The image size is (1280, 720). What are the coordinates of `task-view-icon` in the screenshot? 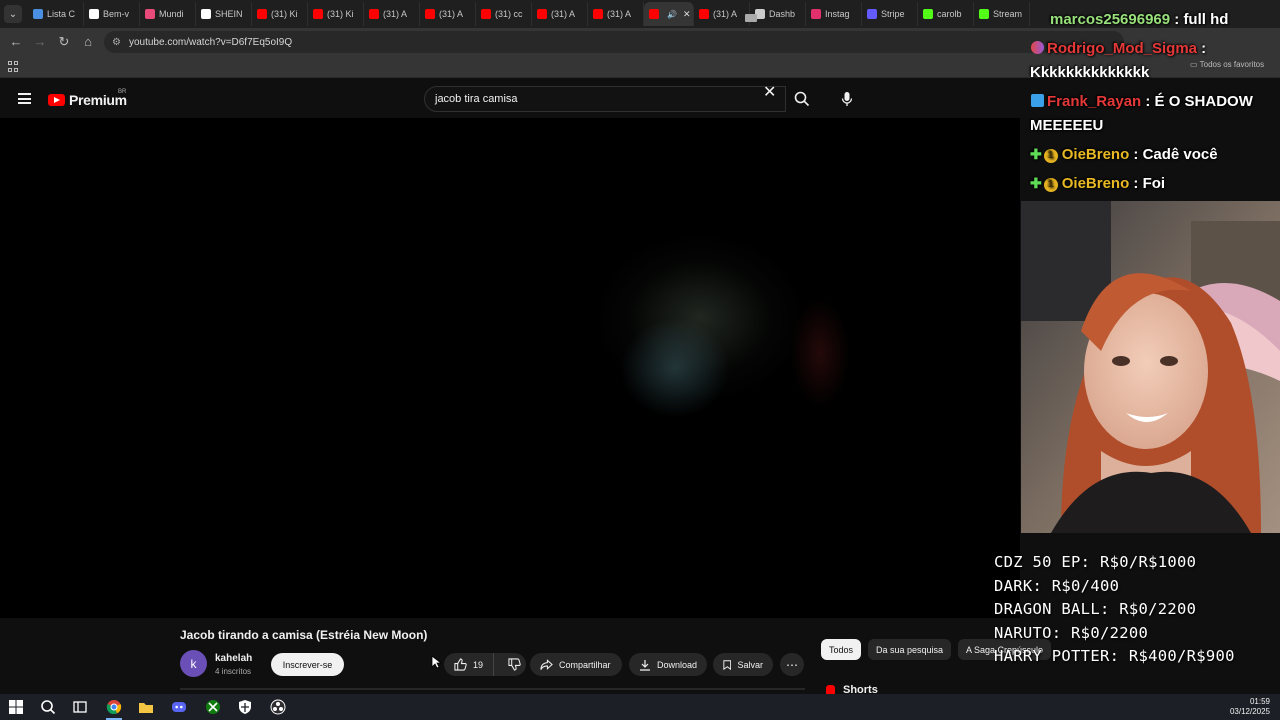 It's located at (80, 707).